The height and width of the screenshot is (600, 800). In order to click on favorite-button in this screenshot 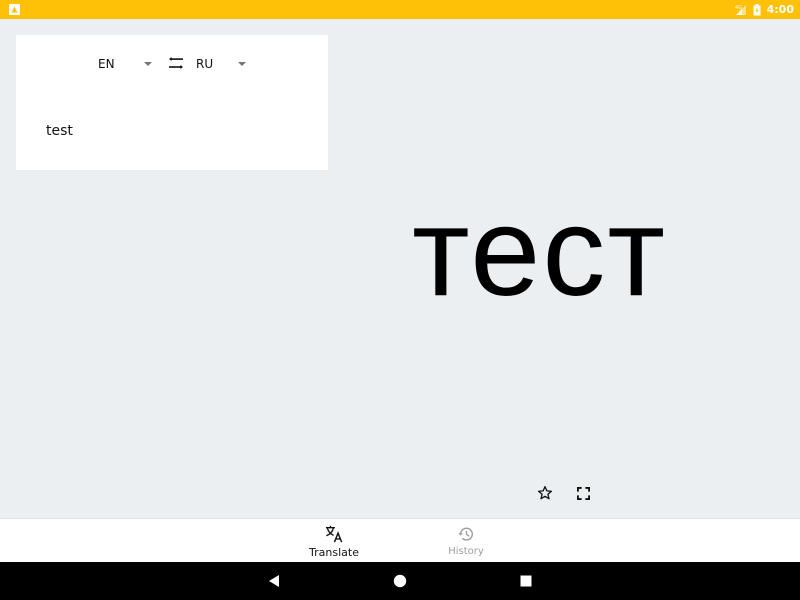, I will do `click(545, 493)`.